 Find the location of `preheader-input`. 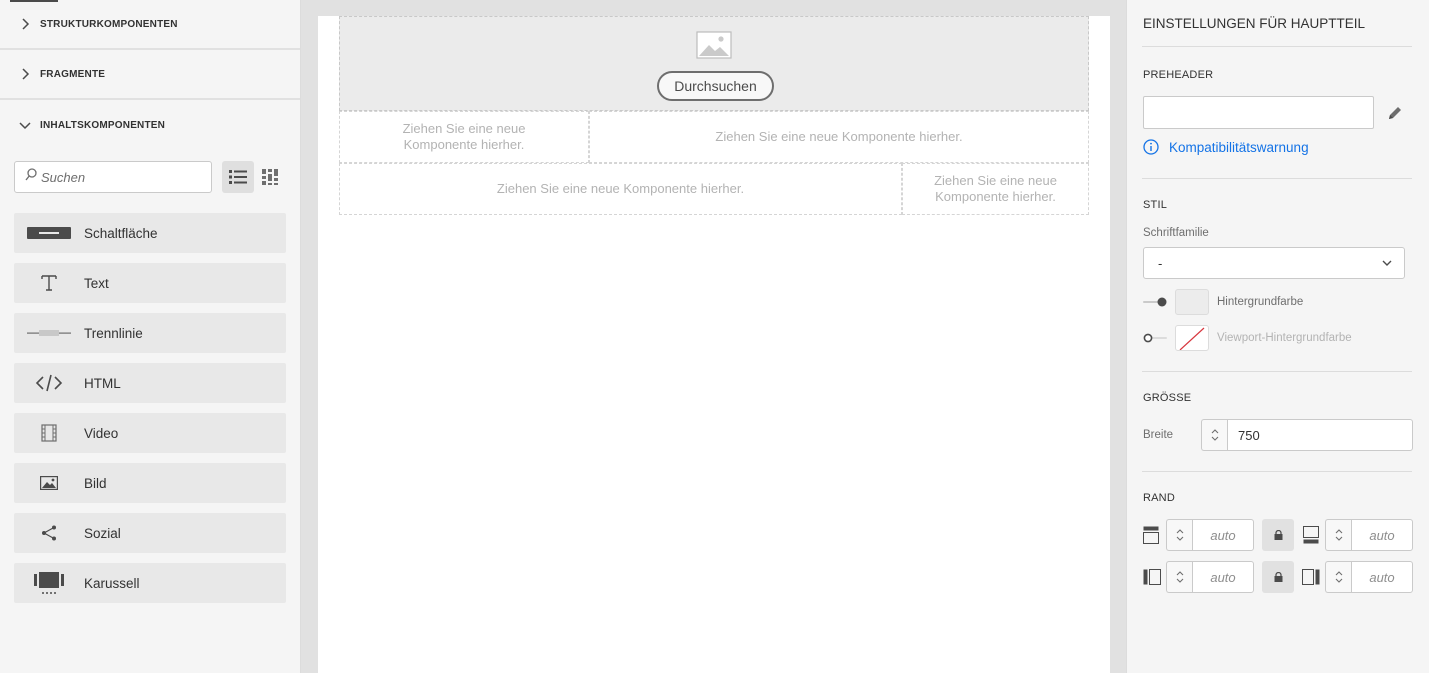

preheader-input is located at coordinates (1258, 112).